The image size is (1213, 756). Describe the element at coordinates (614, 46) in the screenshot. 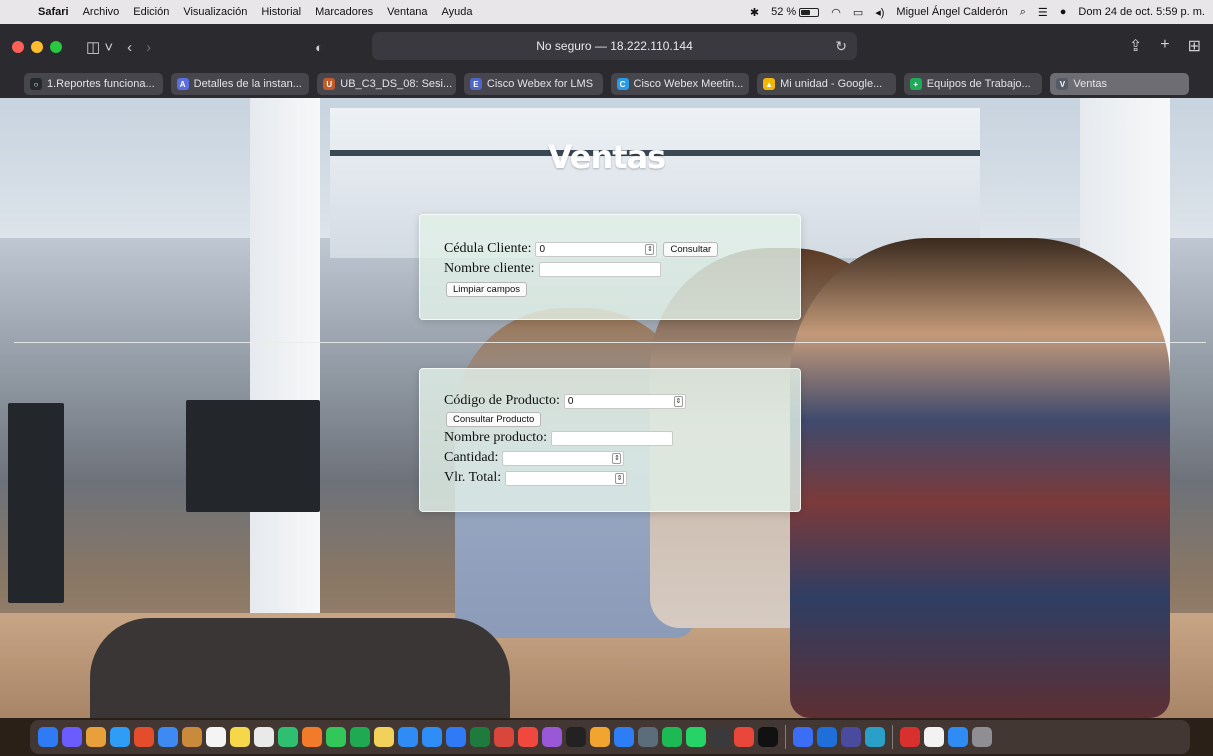

I see `address-bar: No seguro — 18.222.110.144 ↻` at that location.